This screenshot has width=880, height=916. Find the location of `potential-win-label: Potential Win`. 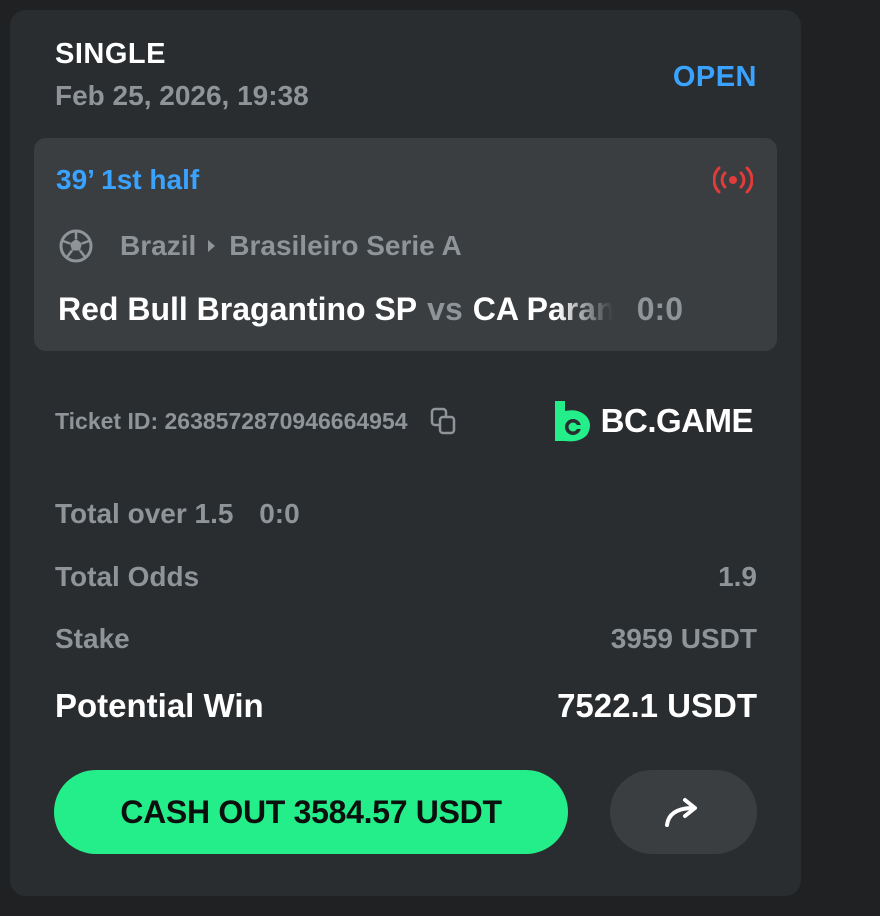

potential-win-label: Potential Win is located at coordinates (159, 705).